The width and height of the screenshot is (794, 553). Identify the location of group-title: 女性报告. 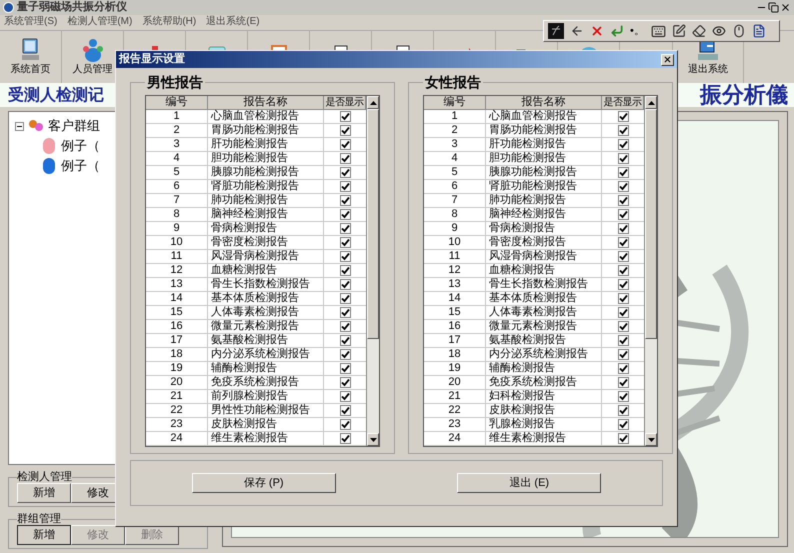
(453, 82).